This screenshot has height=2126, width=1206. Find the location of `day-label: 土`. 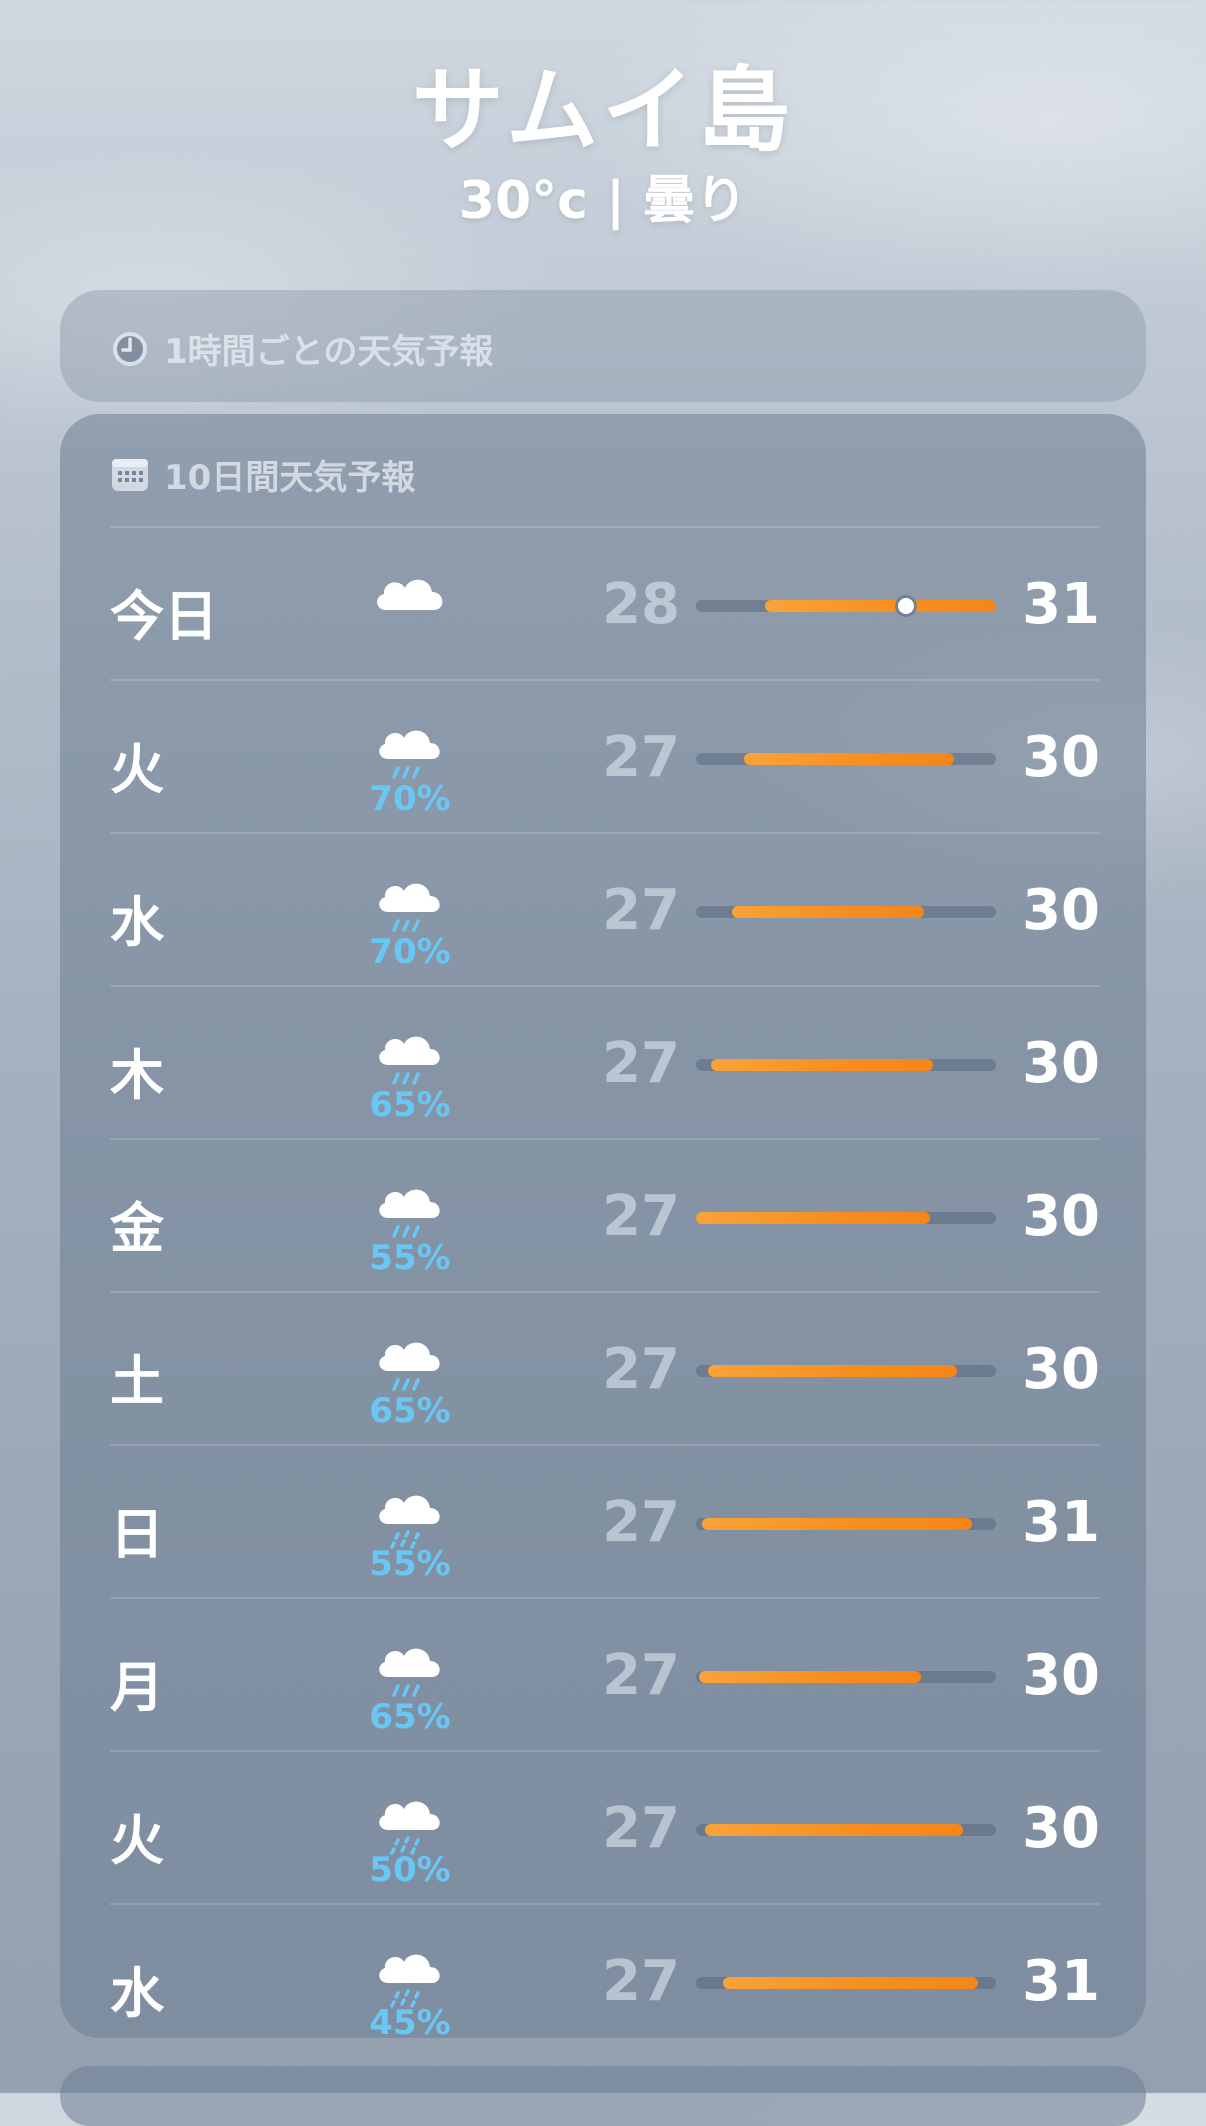

day-label: 土 is located at coordinates (137, 1381).